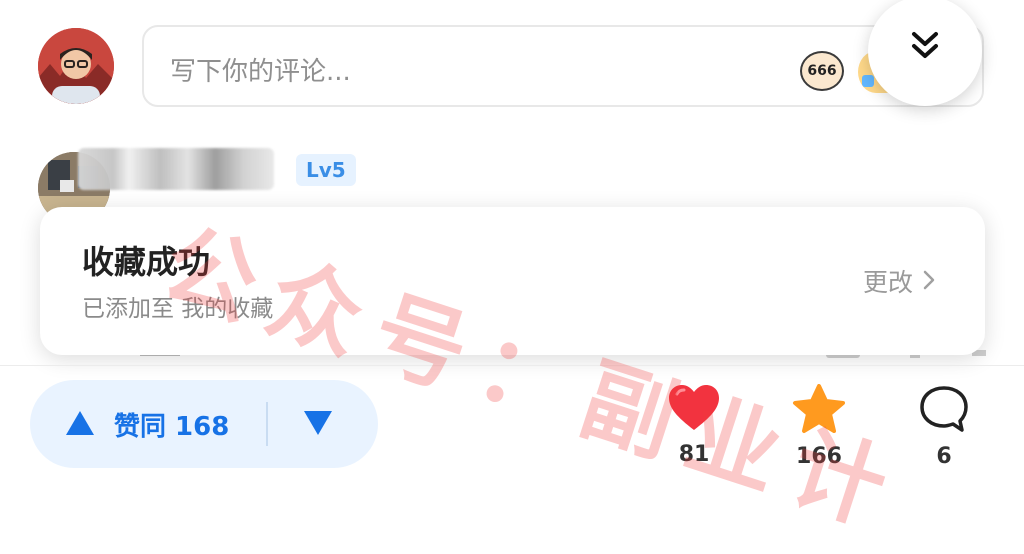 The width and height of the screenshot is (1024, 554). I want to click on toast-subtitle: 已添加至 我的收藏, so click(178, 309).